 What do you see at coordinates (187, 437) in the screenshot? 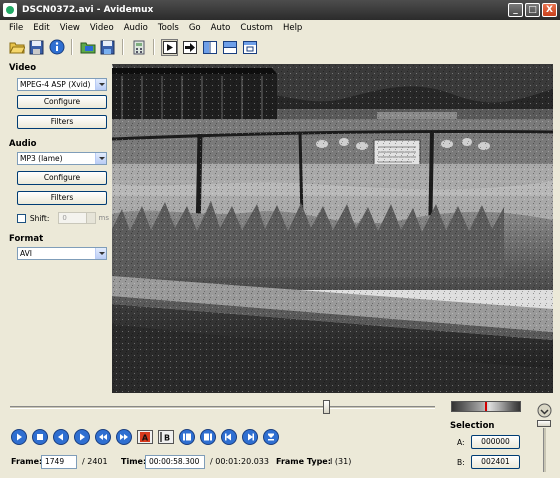
I see `prev-keyframe-icon` at bounding box center [187, 437].